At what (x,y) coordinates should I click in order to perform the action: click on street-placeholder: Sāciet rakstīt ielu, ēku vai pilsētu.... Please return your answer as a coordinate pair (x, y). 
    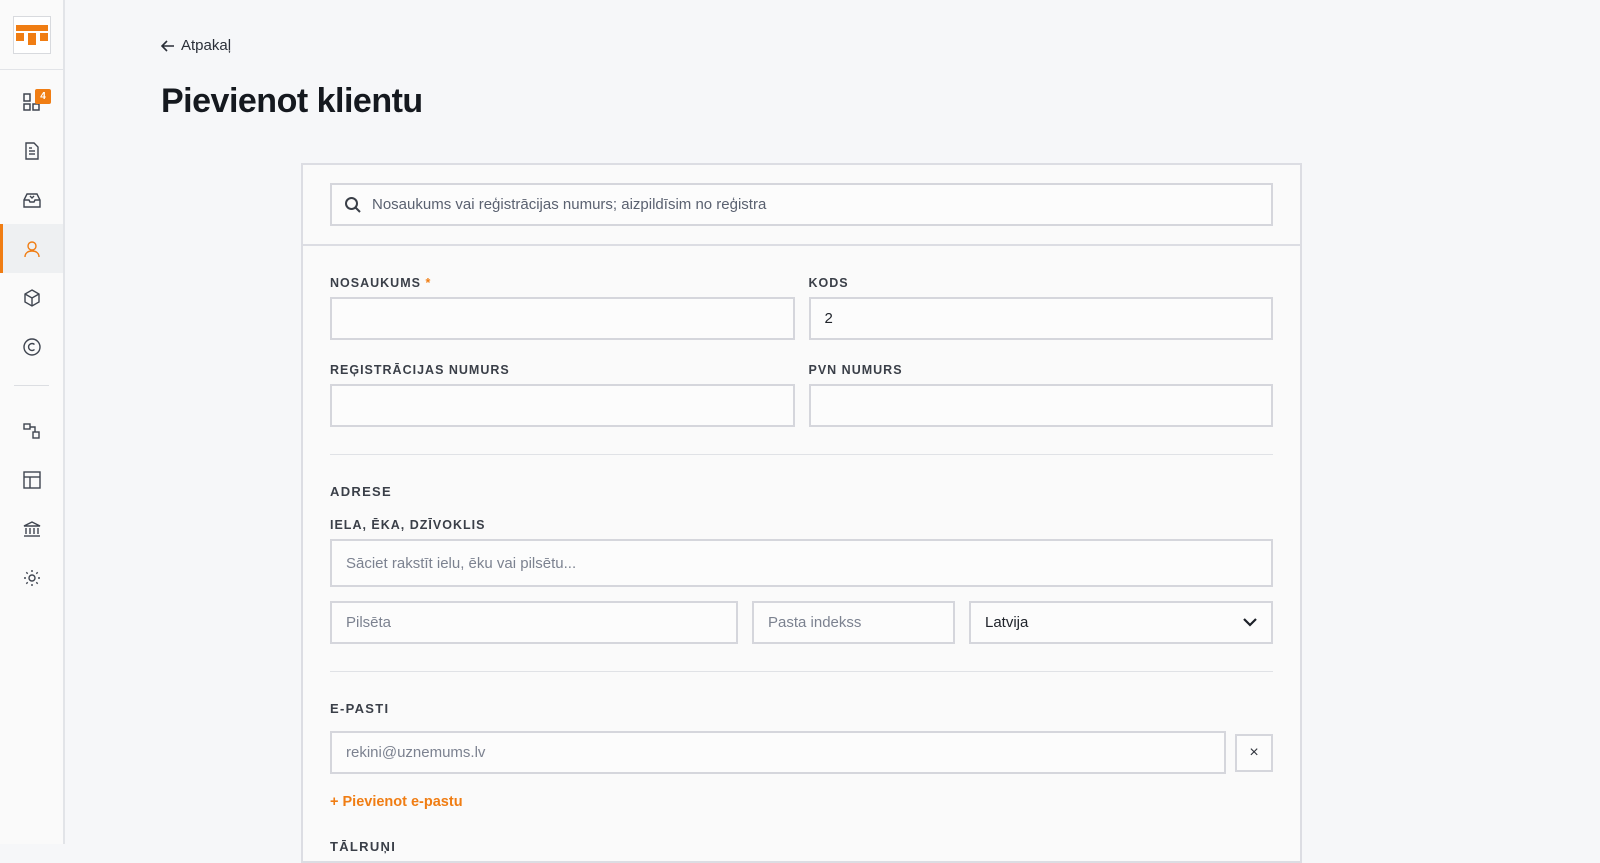
    Looking at the image, I should click on (461, 563).